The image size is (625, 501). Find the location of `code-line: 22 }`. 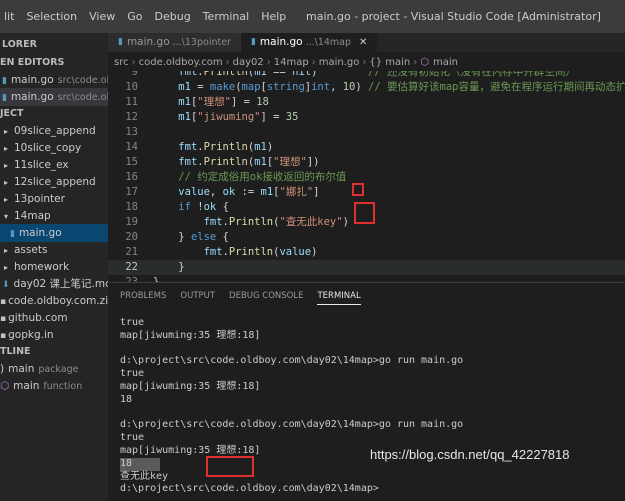

code-line: 22 } is located at coordinates (366, 267).